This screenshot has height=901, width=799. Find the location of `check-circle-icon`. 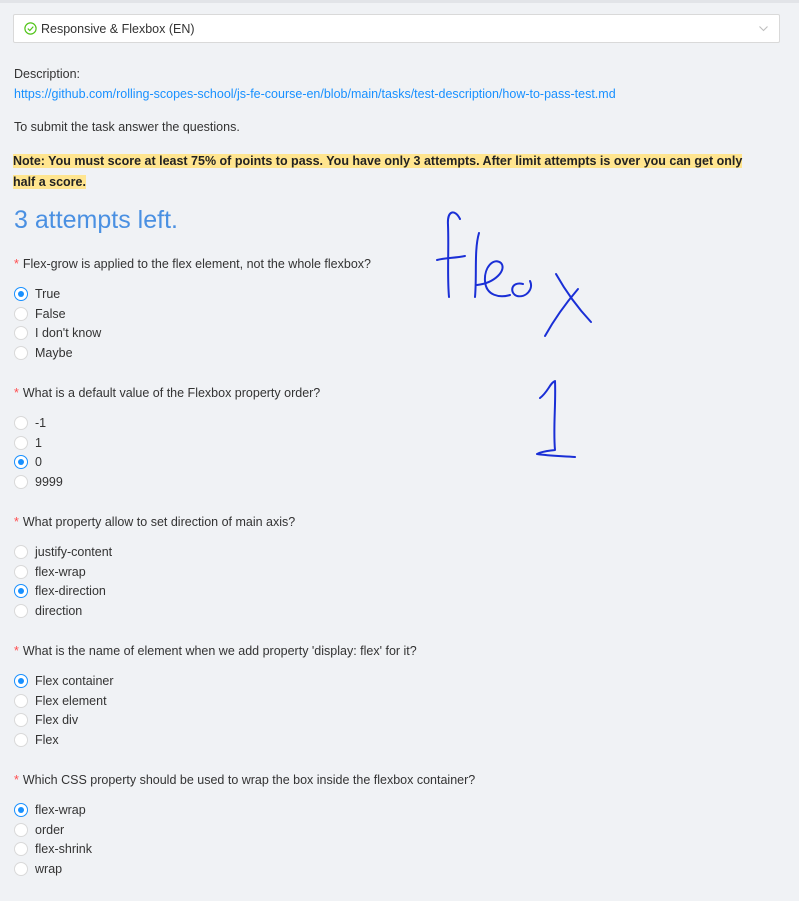

check-circle-icon is located at coordinates (30, 28).